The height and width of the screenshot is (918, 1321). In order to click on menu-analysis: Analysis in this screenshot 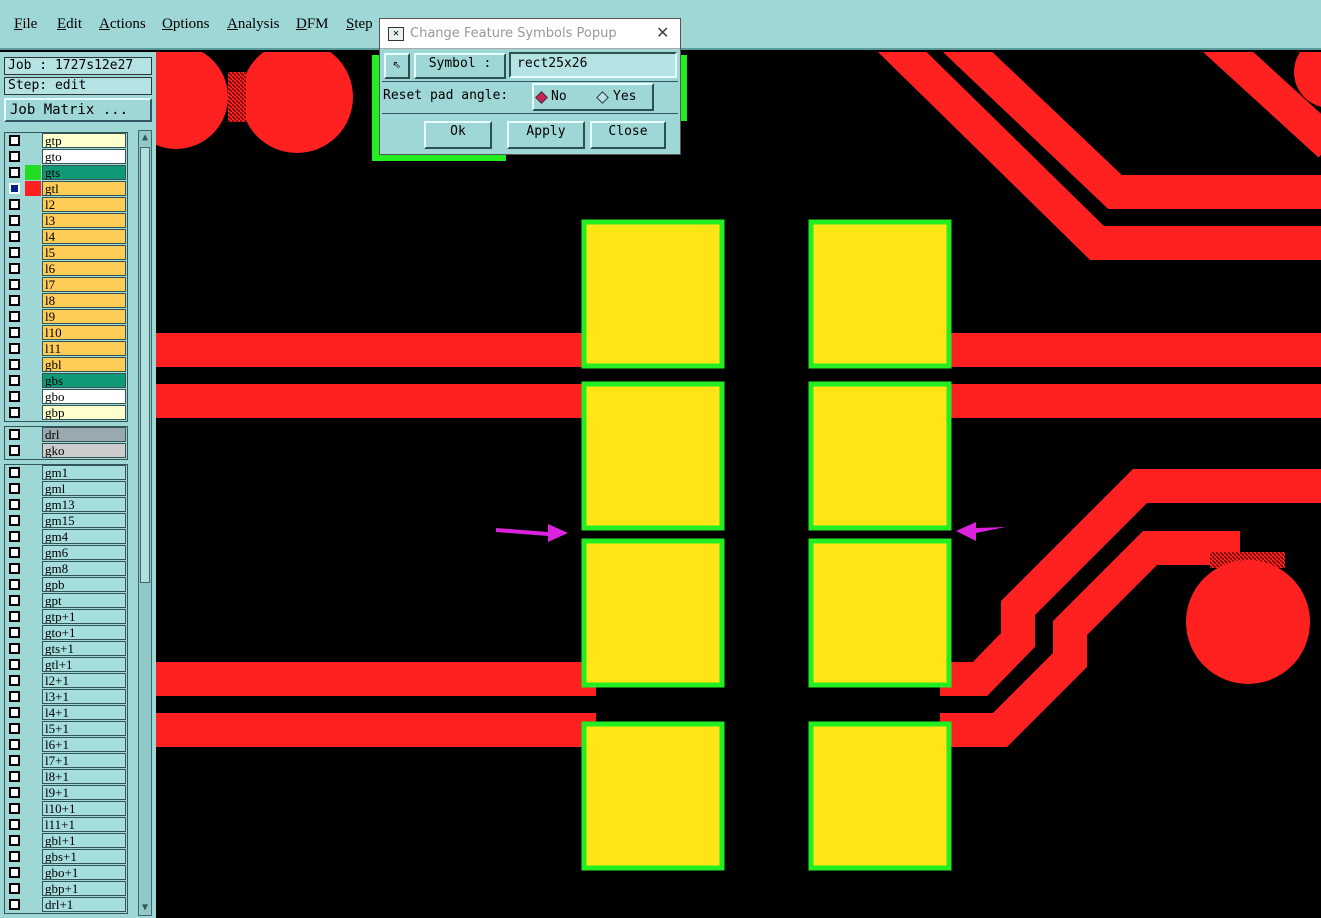, I will do `click(253, 24)`.